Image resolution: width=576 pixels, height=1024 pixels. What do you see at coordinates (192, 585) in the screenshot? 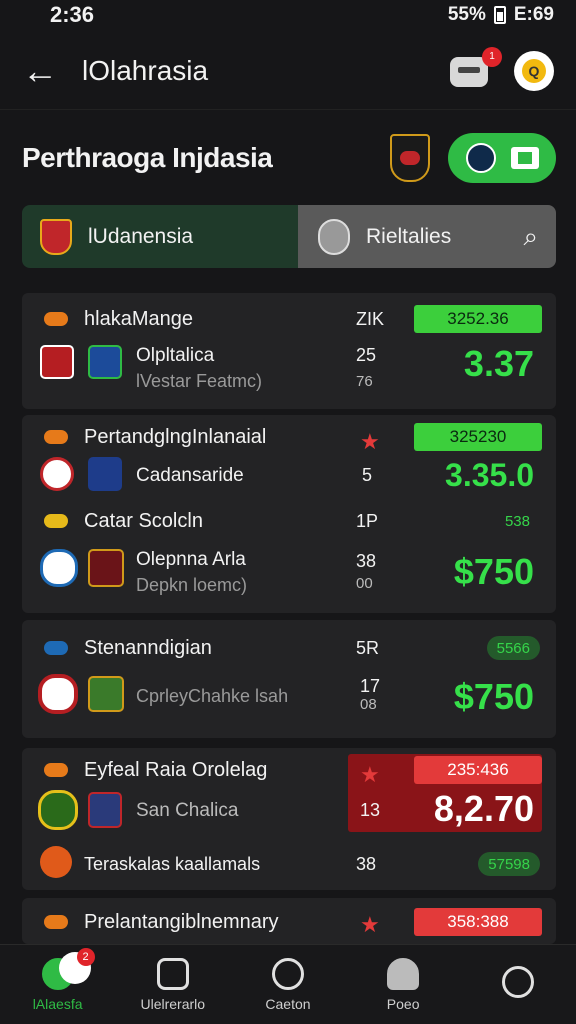
I see `match-sub: Depkn loemc)` at bounding box center [192, 585].